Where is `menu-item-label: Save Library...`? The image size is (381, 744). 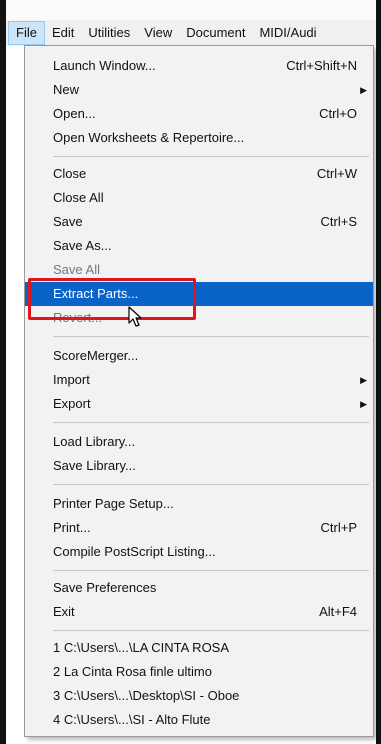 menu-item-label: Save Library... is located at coordinates (94, 465).